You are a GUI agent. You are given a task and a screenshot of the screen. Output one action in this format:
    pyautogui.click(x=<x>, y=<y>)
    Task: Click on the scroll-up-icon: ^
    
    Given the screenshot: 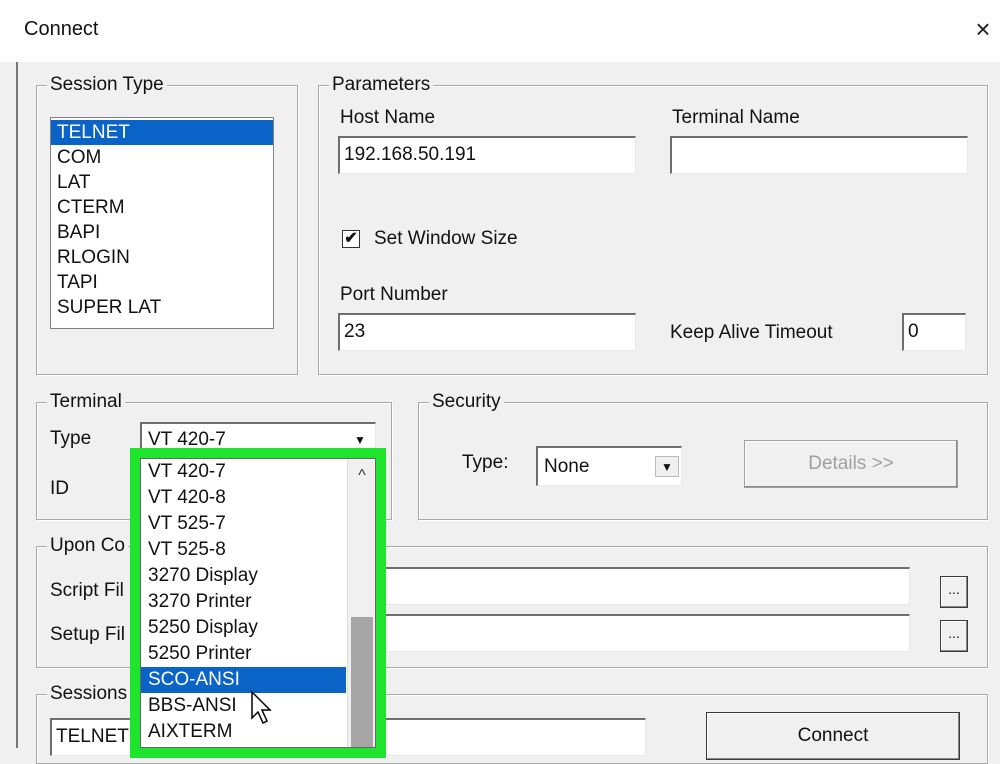 What is the action you would take?
    pyautogui.click(x=361, y=476)
    